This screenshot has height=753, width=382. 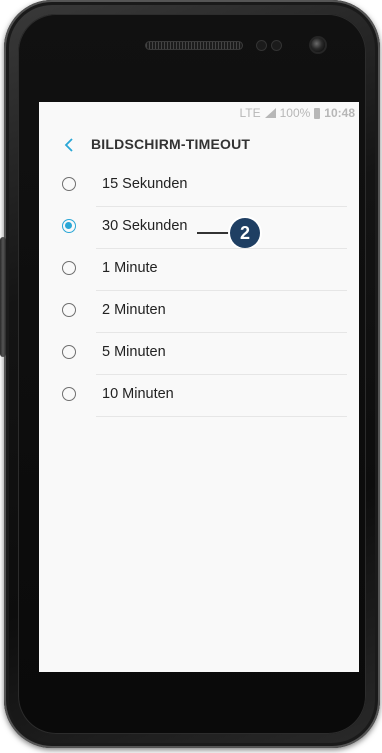 I want to click on option-5-minuten: 5 Minuten, so click(x=199, y=354).